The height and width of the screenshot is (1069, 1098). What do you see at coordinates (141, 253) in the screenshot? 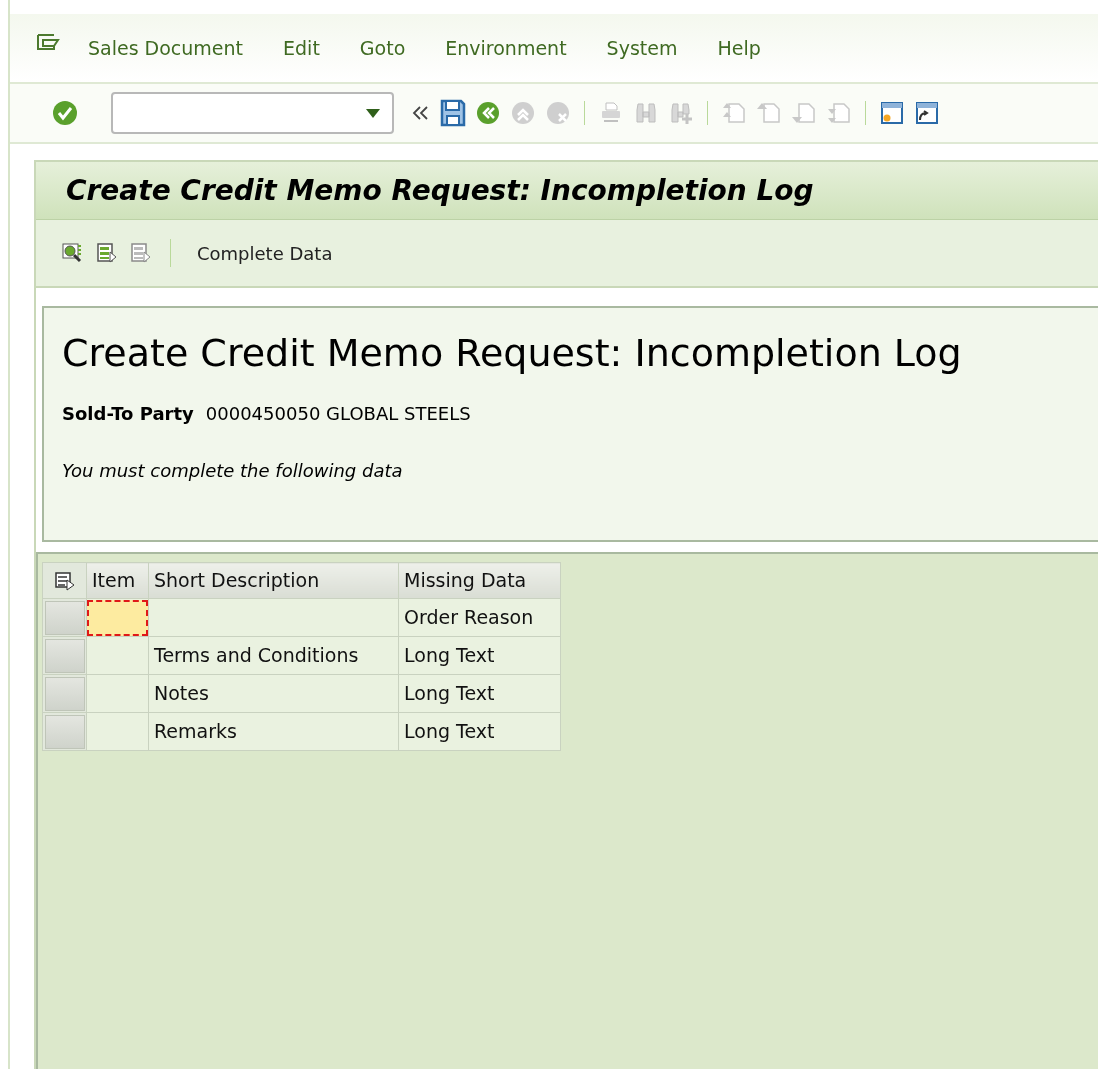
I see `deselect-all-icon` at bounding box center [141, 253].